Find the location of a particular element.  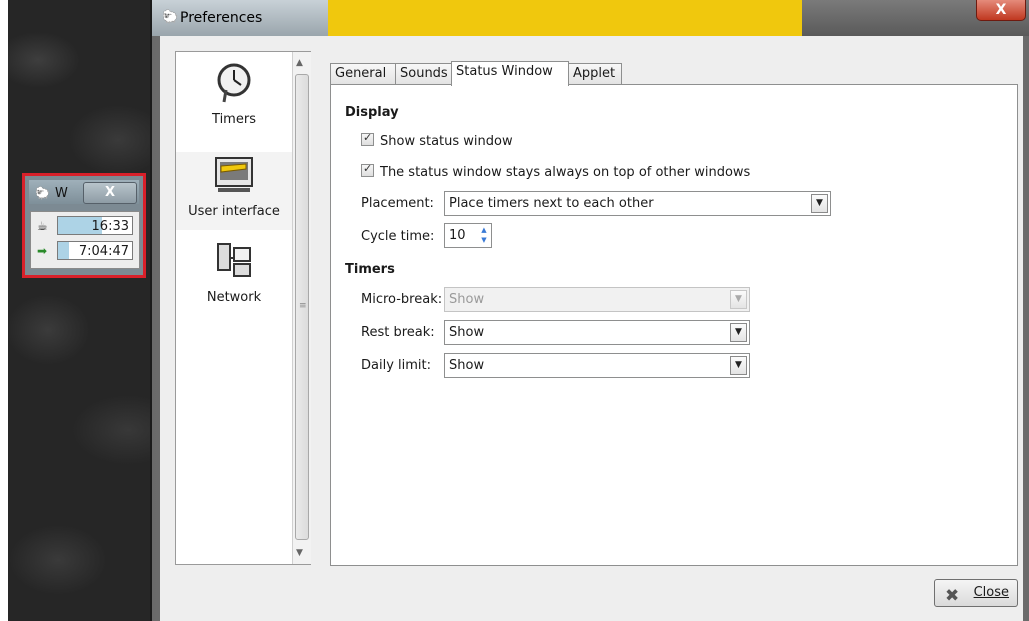

display-heading: Display is located at coordinates (372, 112).